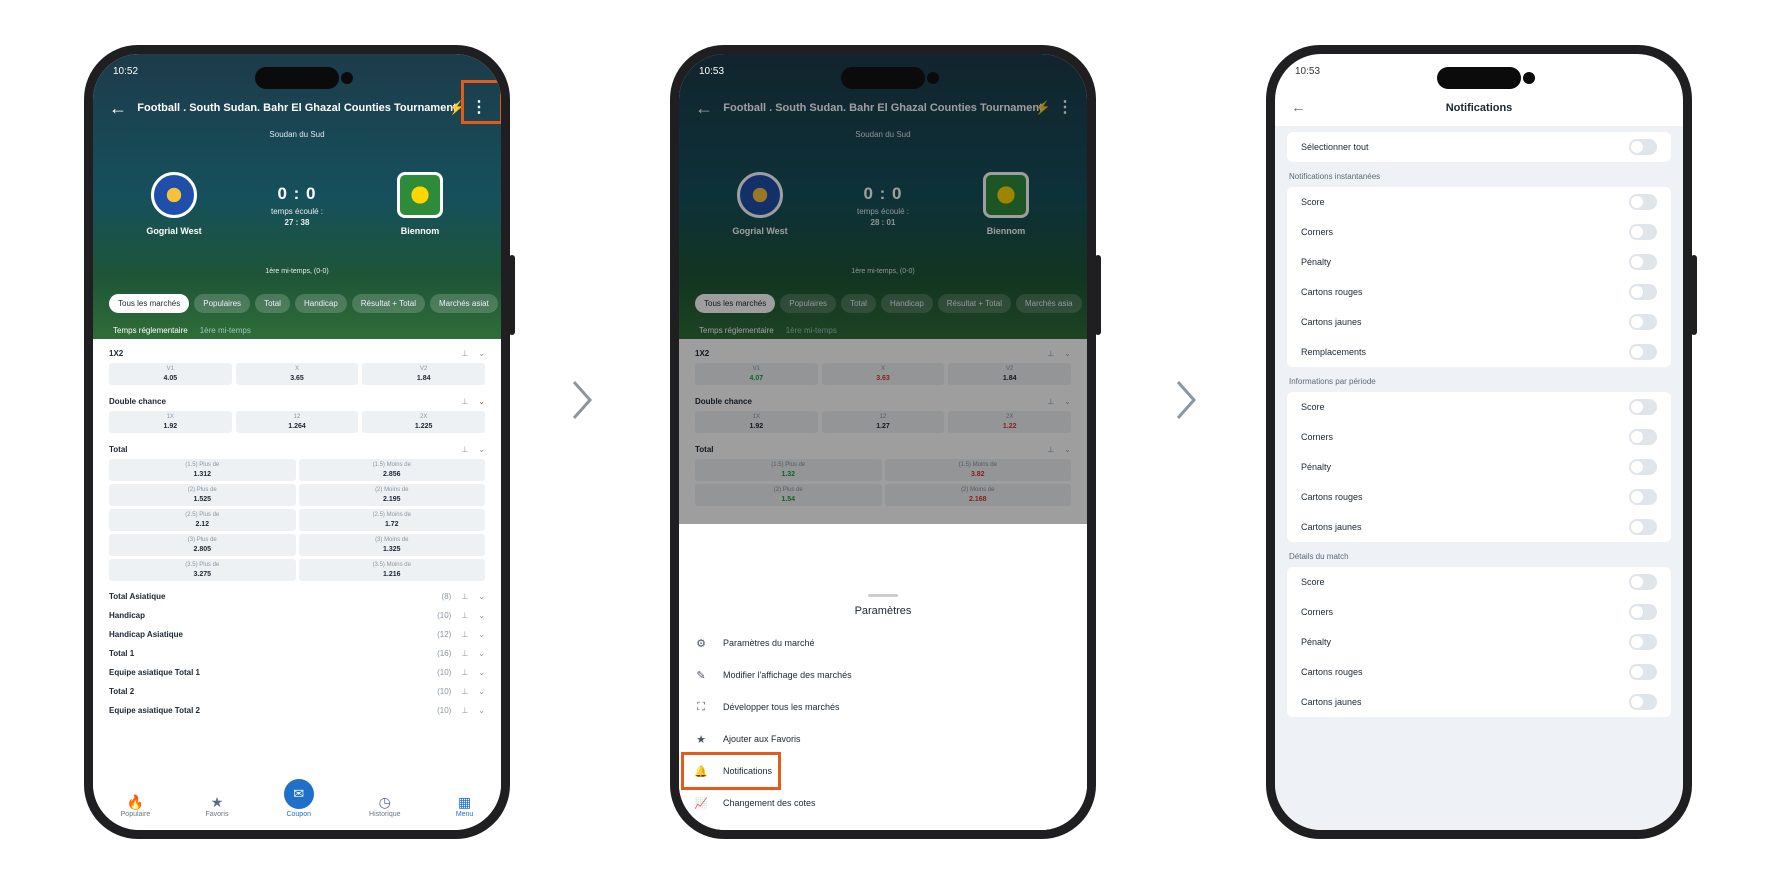 The image size is (1774, 887). What do you see at coordinates (297, 634) in the screenshot?
I see `market-row: Handicap Asiatique (12) ⊥ ⌄` at bounding box center [297, 634].